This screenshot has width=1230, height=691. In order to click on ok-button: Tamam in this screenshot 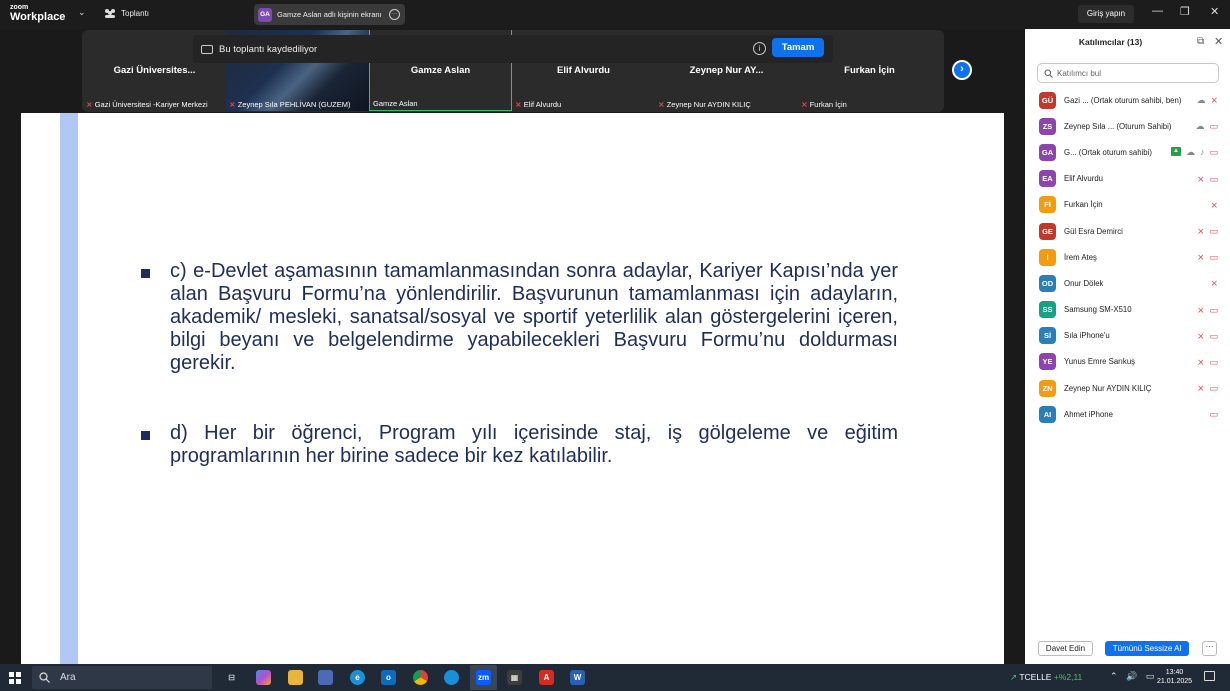, I will do `click(798, 47)`.